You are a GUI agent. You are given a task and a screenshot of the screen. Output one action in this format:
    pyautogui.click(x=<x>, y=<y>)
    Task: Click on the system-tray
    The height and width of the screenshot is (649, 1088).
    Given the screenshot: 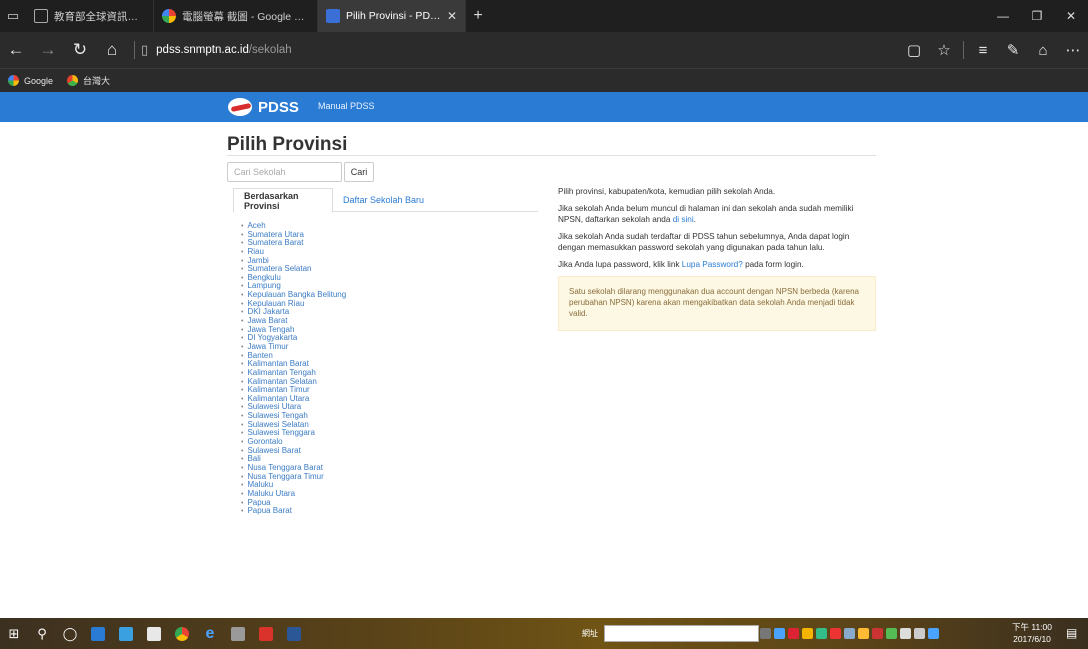 What is the action you would take?
    pyautogui.click(x=849, y=633)
    